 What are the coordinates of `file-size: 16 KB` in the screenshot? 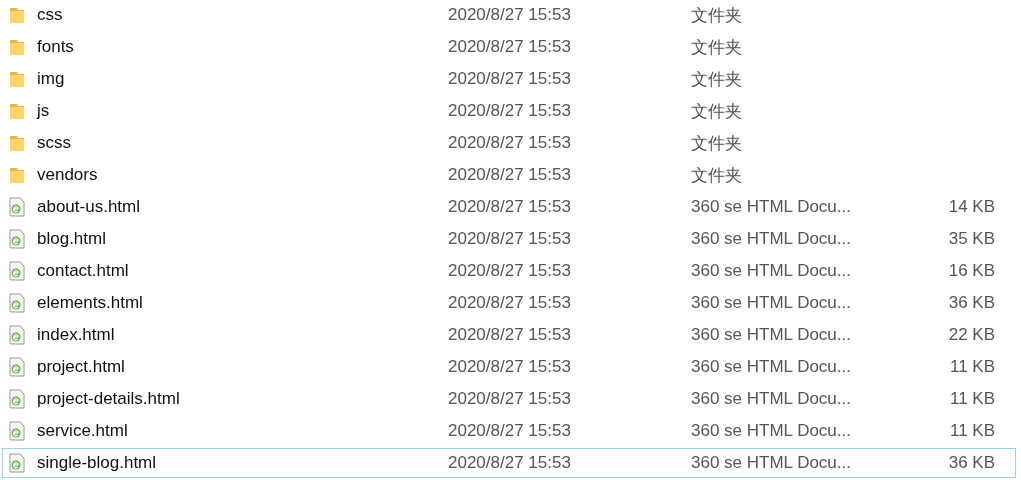 It's located at (971, 270).